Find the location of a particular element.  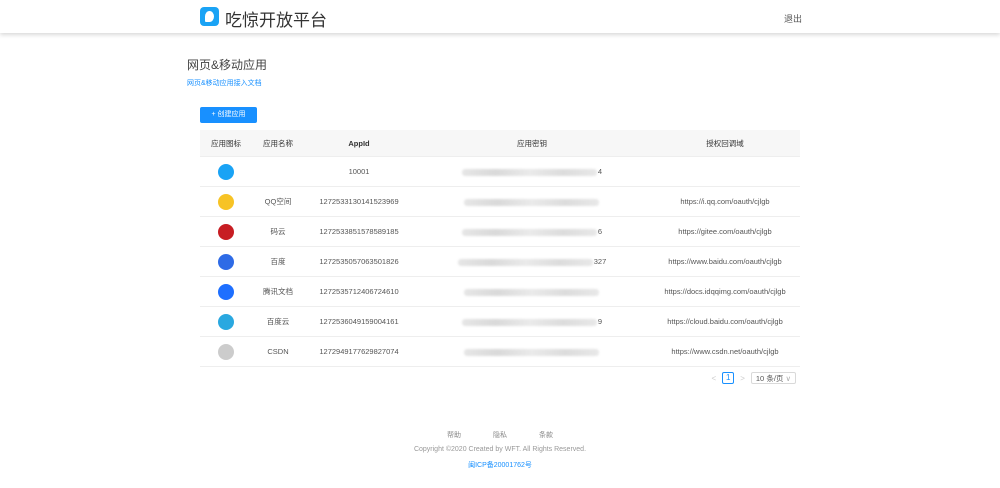

pagination: < 1 > 10 条/页 ∨ is located at coordinates (754, 378).